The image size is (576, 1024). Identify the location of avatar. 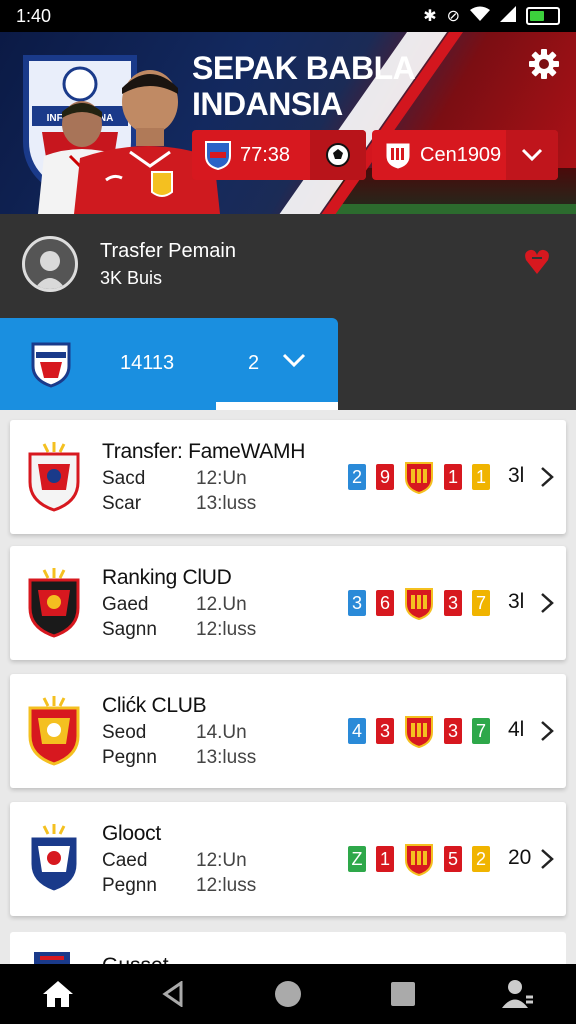
(50, 264).